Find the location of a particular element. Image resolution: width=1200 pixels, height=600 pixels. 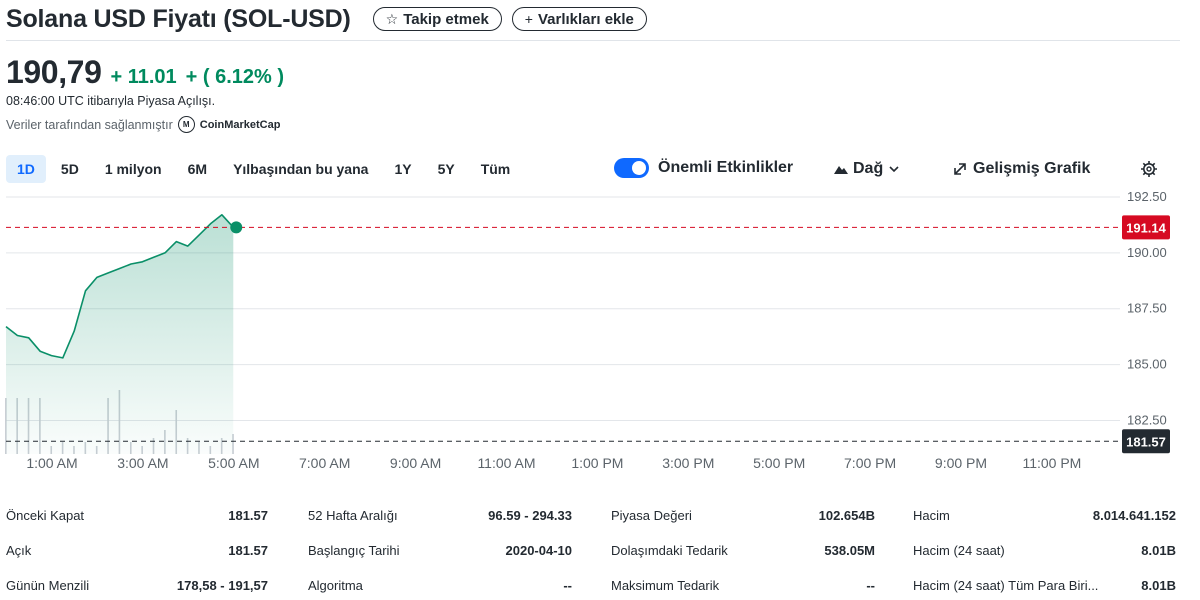

stat-volume-24h-all-currencies: Hacim (24 saat) Tüm Para Biri... 8.01B is located at coordinates (1044, 585).